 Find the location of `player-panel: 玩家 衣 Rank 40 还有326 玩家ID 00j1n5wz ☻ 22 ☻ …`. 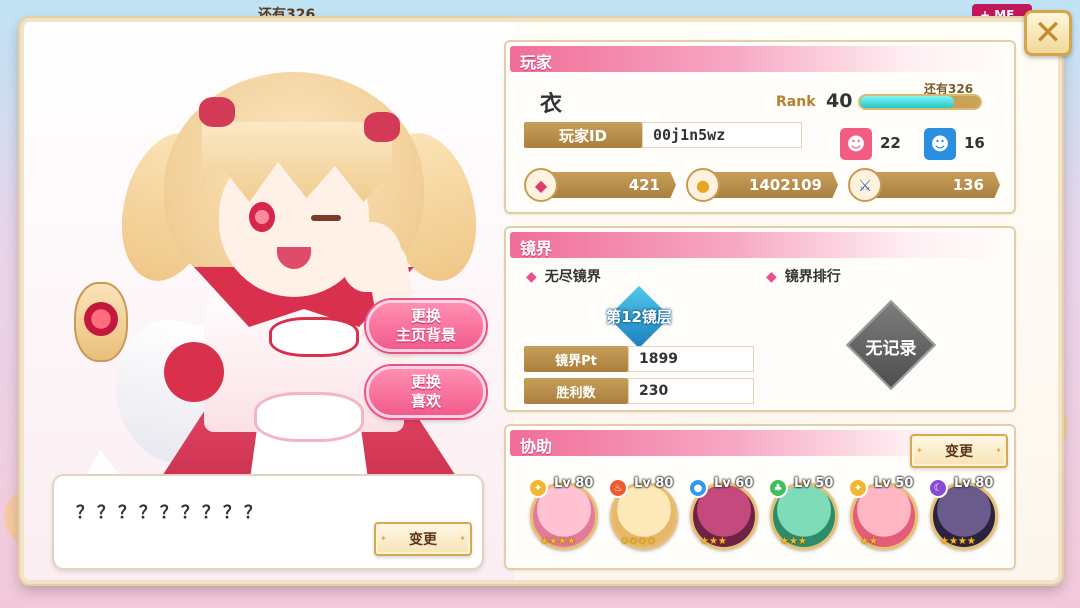

player-panel: 玩家 衣 Rank 40 还有326 玩家ID 00j1n5wz ☻ 22 ☻ … is located at coordinates (760, 127).